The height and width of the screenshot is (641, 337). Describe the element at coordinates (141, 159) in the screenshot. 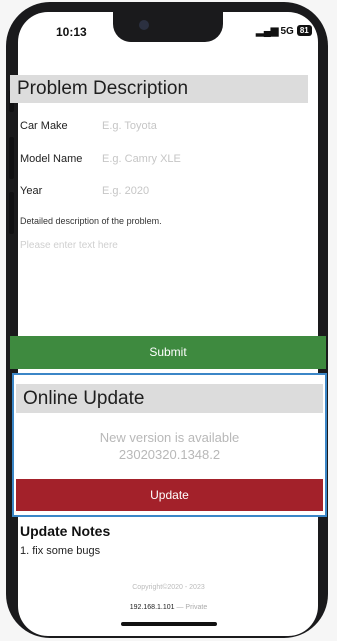

I see `model-name-input: E.g. Camry XLE` at that location.